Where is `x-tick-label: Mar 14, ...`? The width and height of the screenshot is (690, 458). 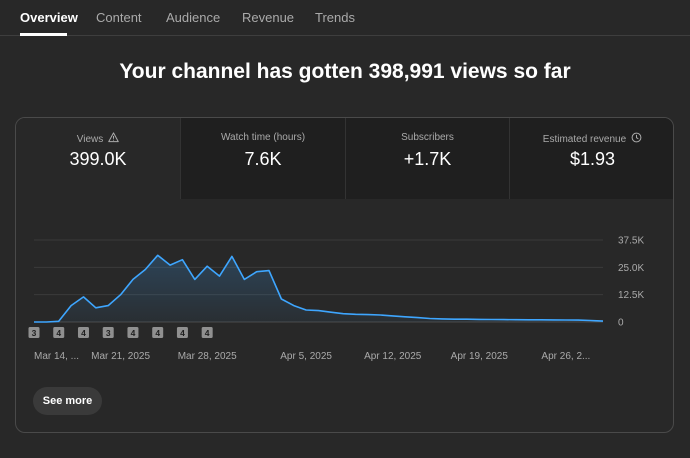 x-tick-label: Mar 14, ... is located at coordinates (56, 356).